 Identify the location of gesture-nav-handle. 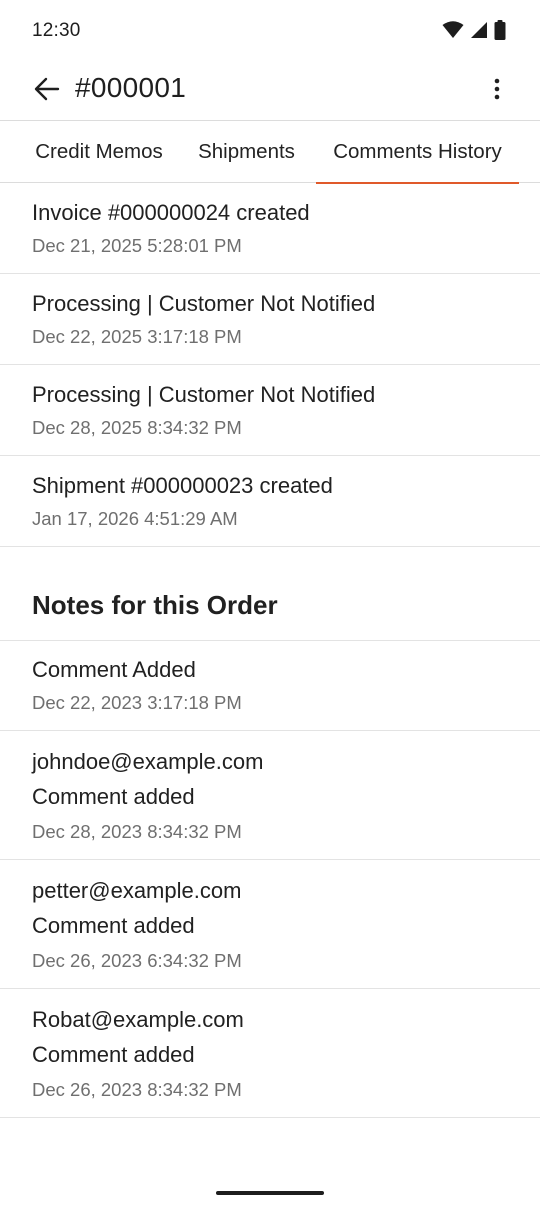
(270, 1193).